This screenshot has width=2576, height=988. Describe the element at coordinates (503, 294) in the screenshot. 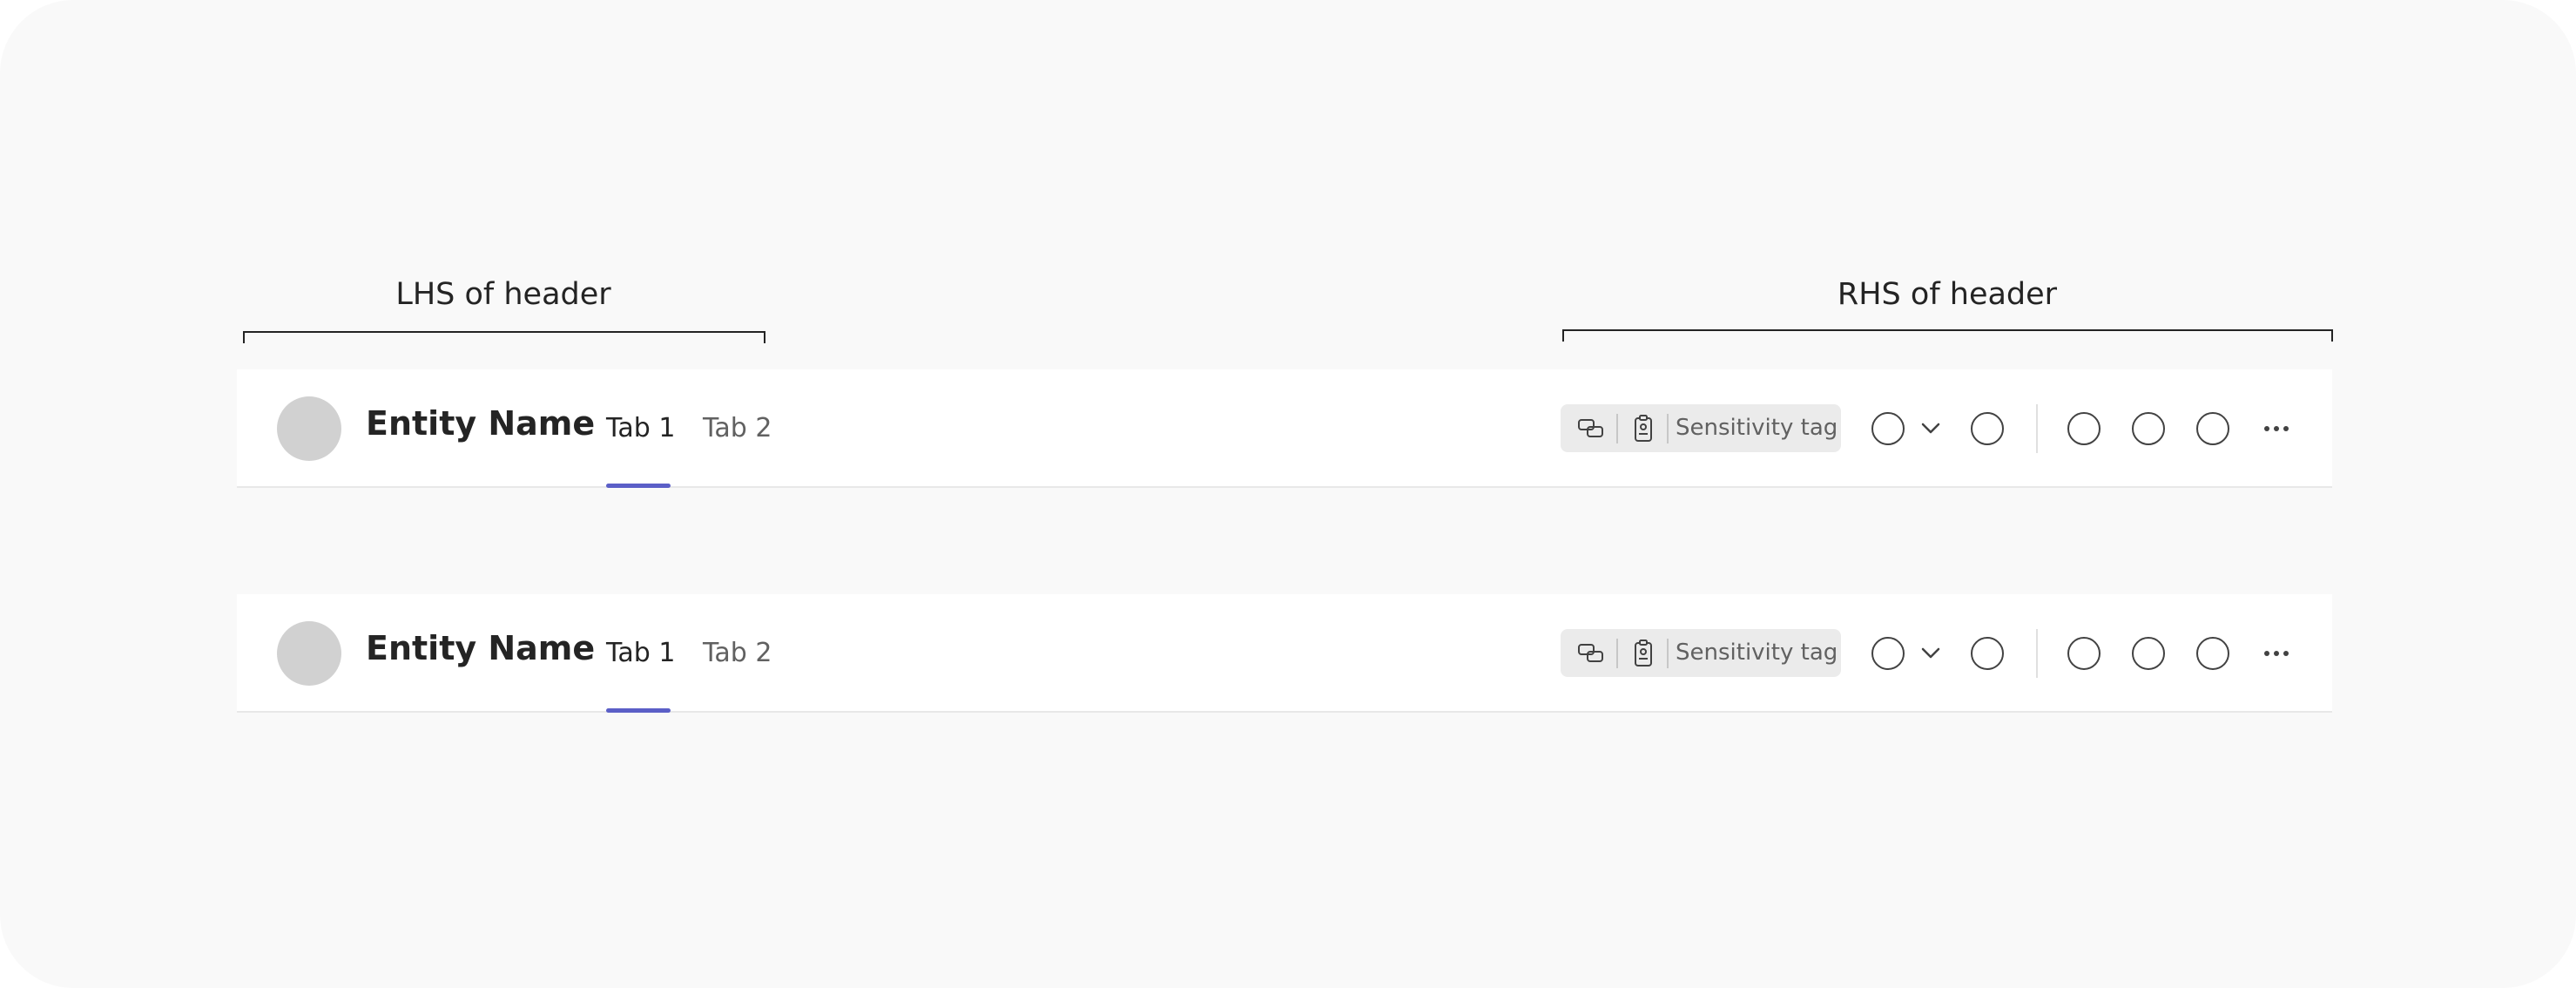

I see `lhs-annotation-label: LHS of header` at that location.